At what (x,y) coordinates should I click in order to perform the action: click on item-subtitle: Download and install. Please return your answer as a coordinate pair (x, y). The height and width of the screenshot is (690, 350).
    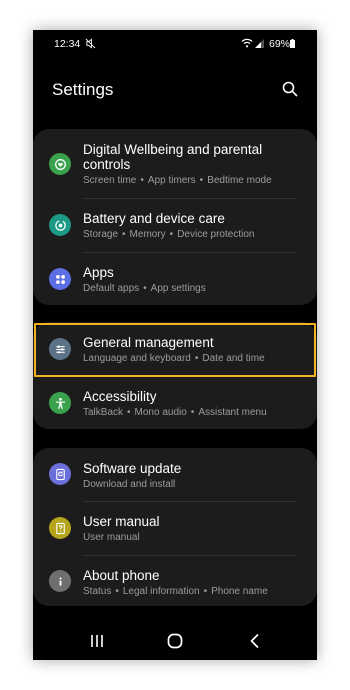
    Looking at the image, I should click on (129, 484).